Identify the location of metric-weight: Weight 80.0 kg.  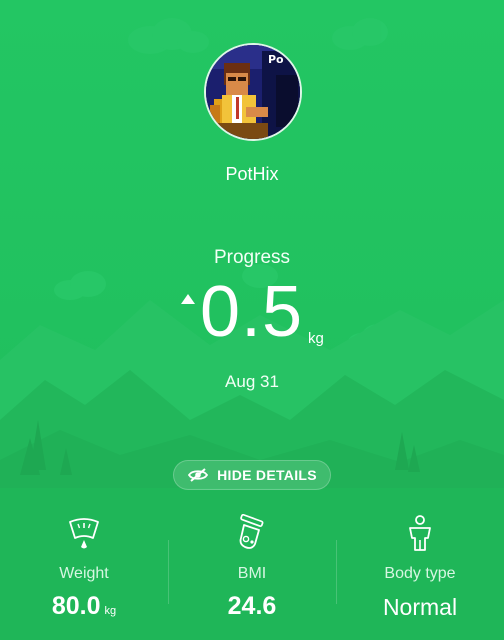
(84, 573).